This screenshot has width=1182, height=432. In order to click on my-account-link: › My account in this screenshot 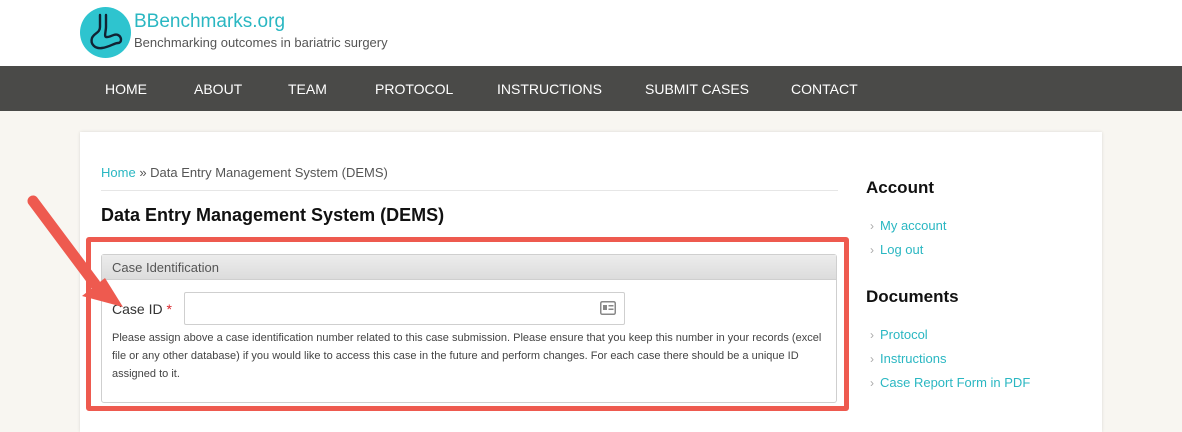, I will do `click(908, 225)`.